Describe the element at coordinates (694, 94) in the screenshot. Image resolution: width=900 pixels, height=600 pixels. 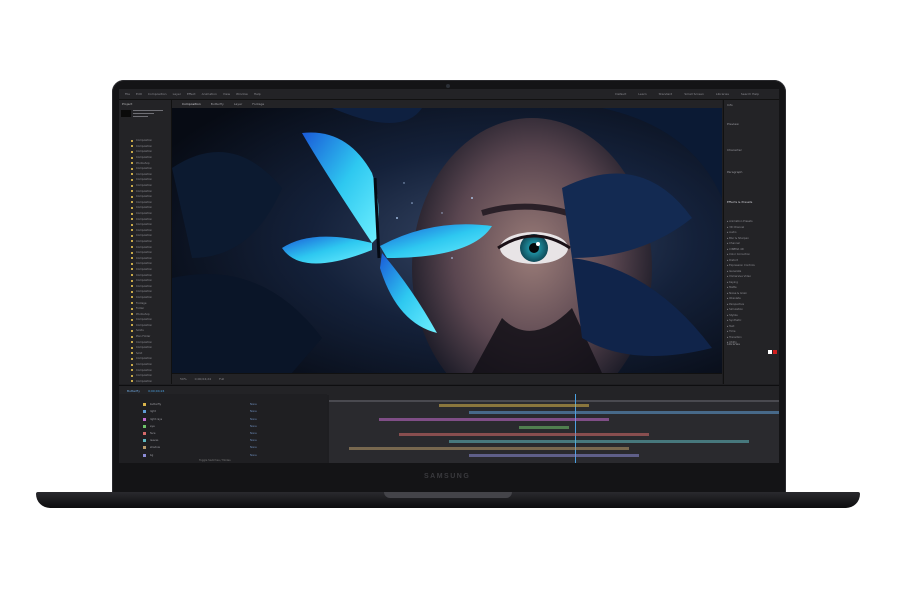
I see `workspace-small-screen: Small Screen` at that location.